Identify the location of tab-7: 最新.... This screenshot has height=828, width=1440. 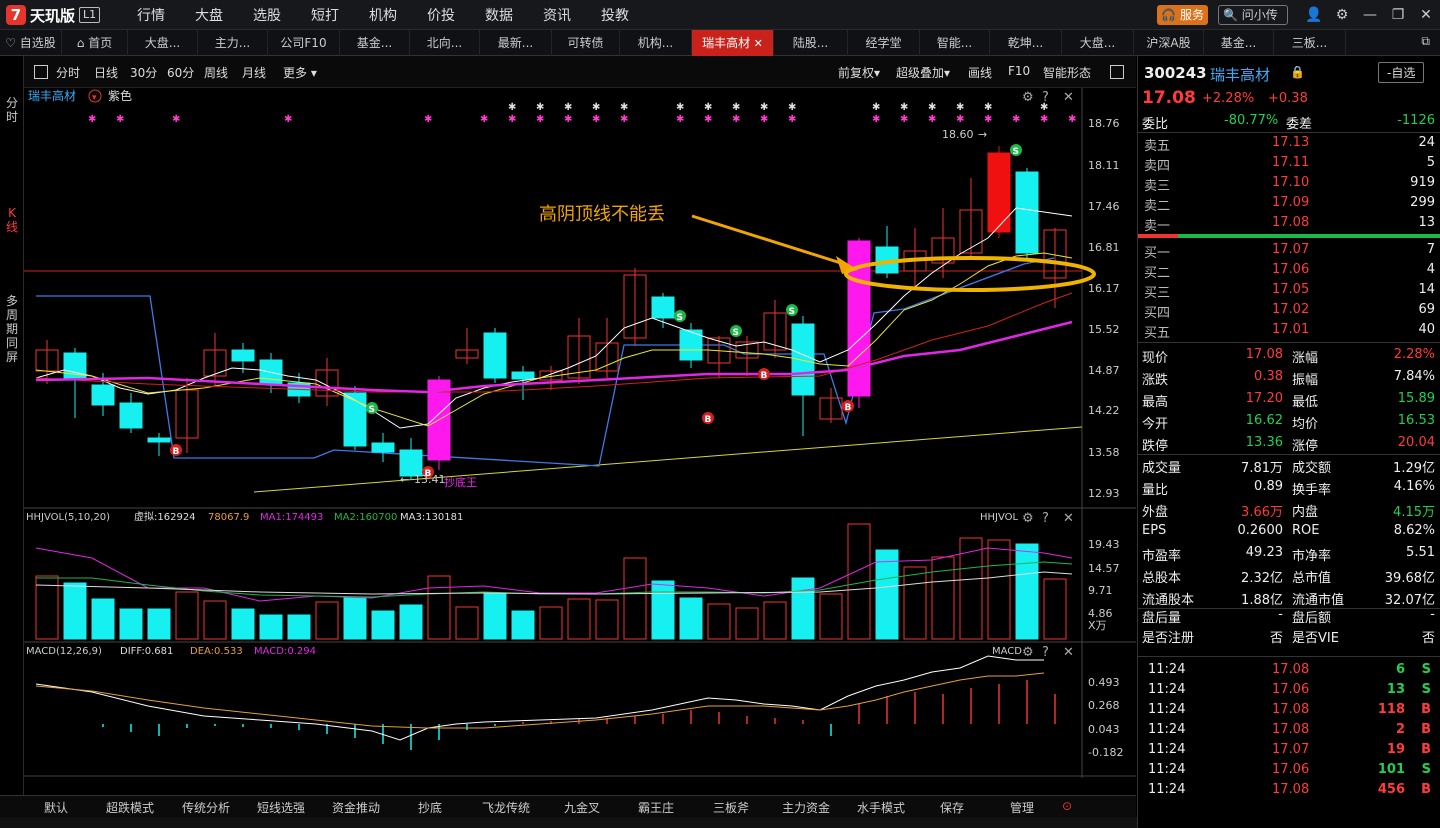
(516, 42).